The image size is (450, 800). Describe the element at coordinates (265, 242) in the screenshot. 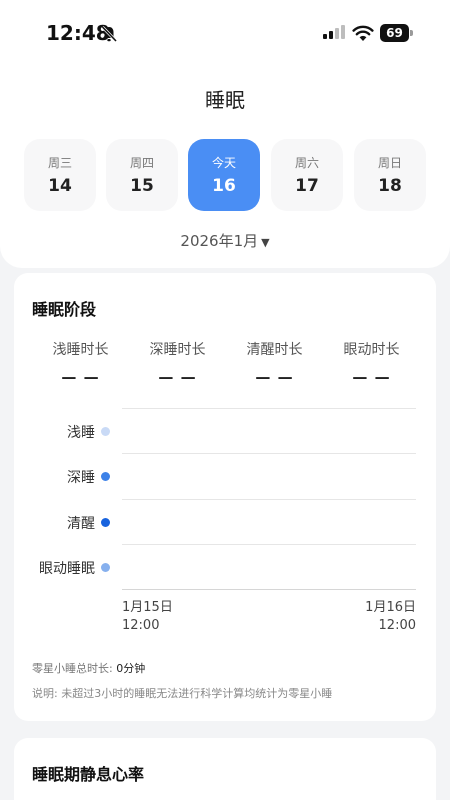

I see `caret-down-icon: ▼` at that location.